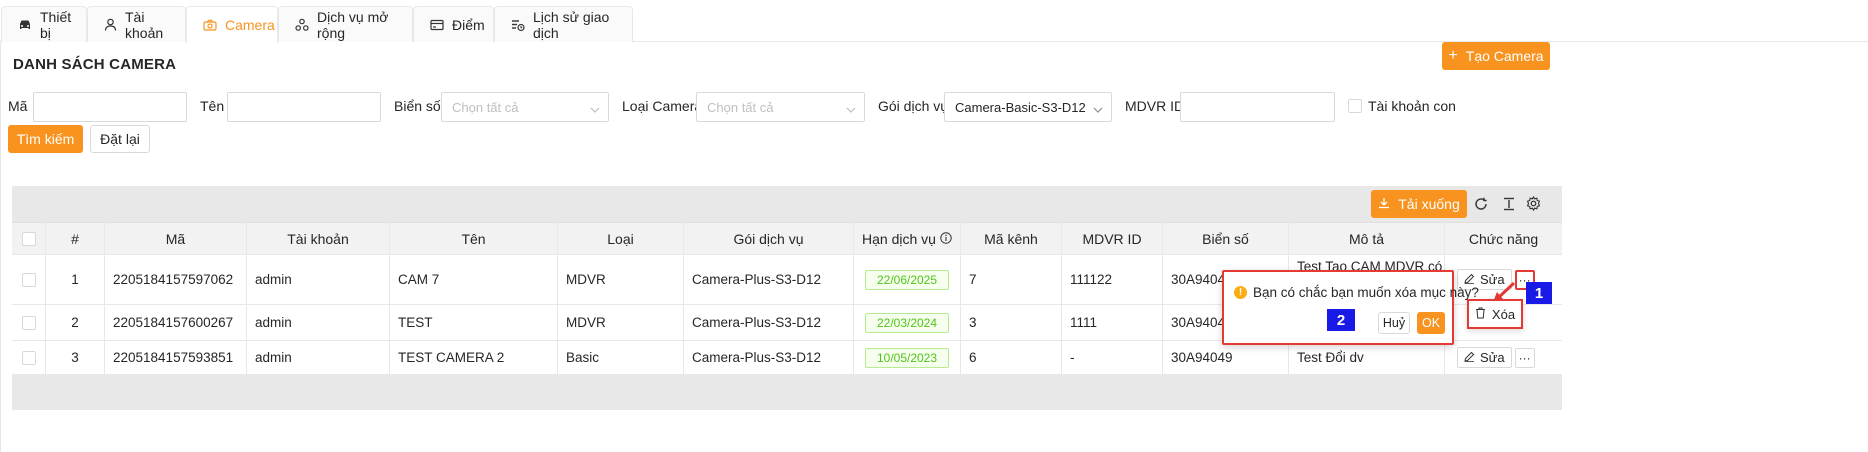 This screenshot has width=1868, height=452. I want to click on ok-button: OK, so click(1431, 323).